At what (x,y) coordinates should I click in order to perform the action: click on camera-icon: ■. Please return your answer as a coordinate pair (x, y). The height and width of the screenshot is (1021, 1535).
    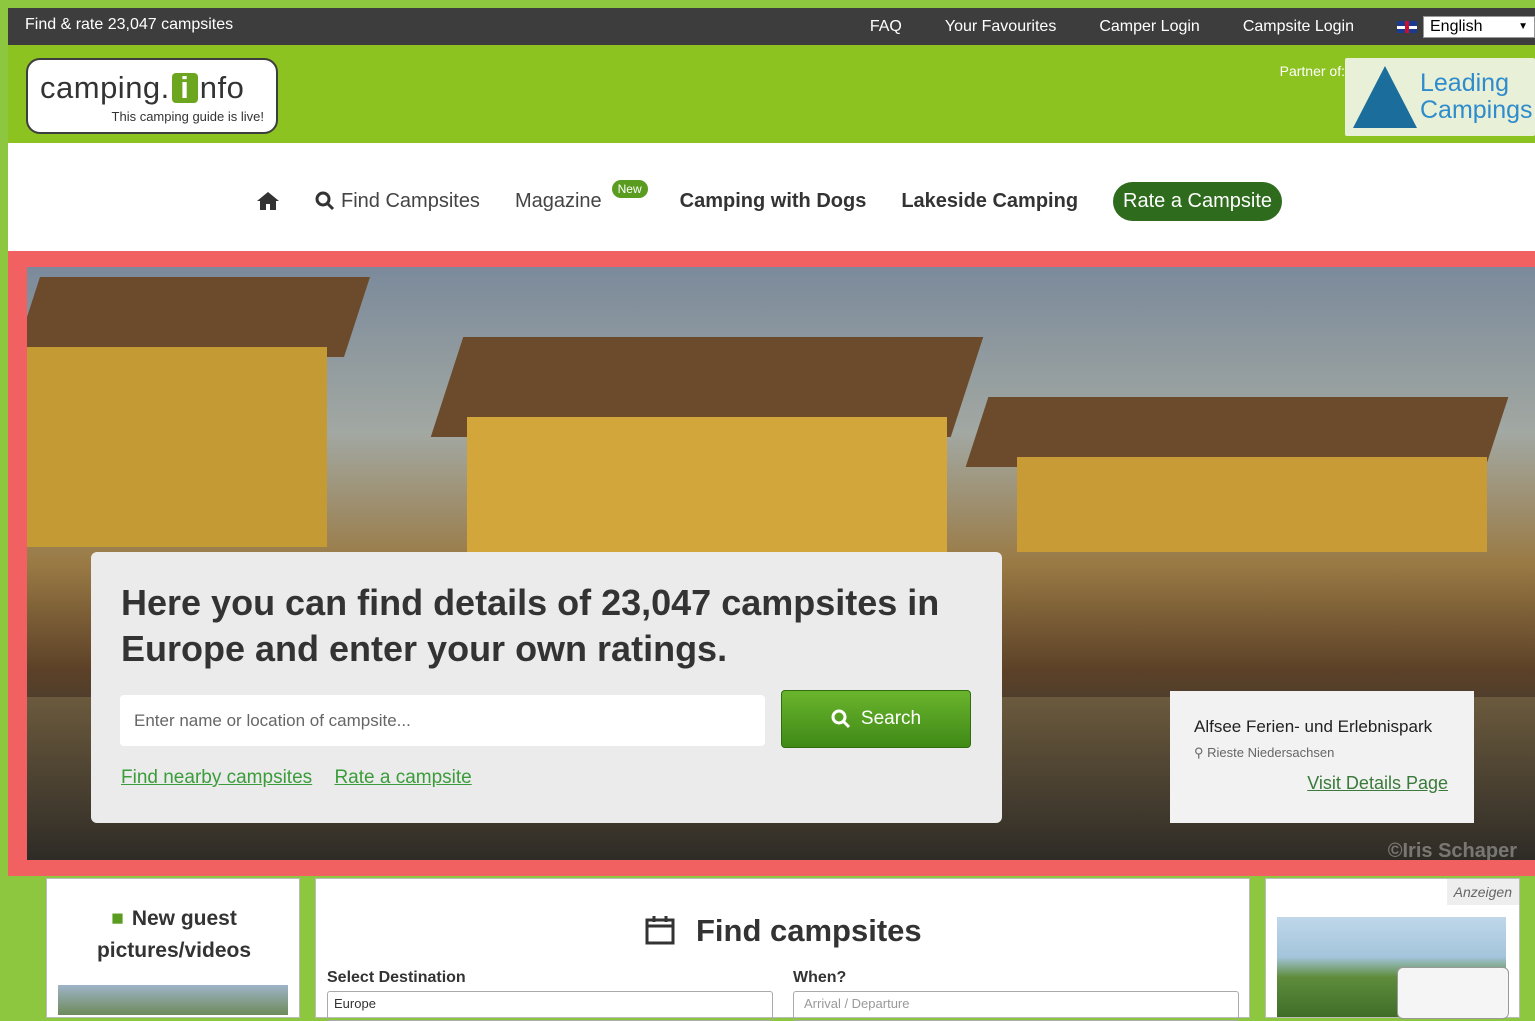
    Looking at the image, I should click on (117, 918).